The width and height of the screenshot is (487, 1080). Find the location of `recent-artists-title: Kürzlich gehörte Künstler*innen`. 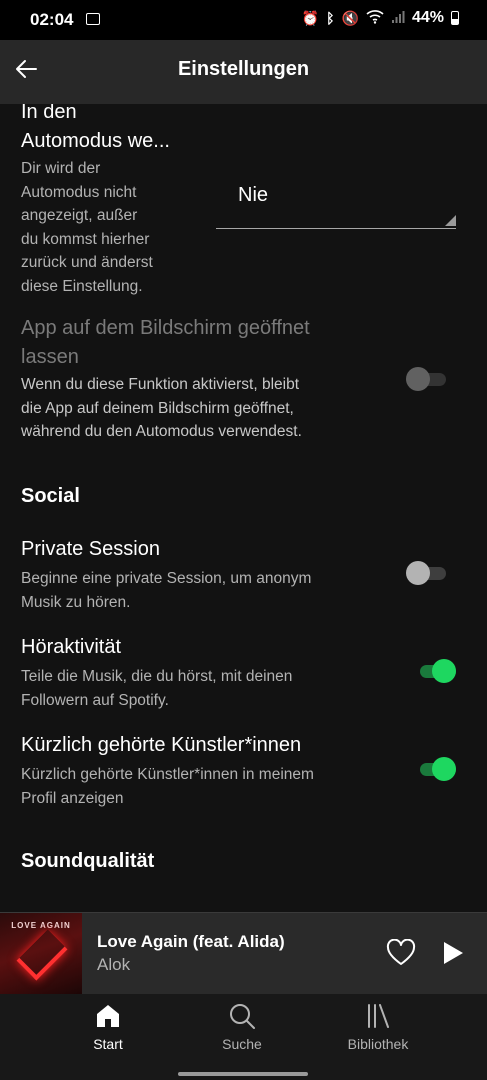

recent-artists-title: Kürzlich gehörte Künstler*innen is located at coordinates (161, 745).